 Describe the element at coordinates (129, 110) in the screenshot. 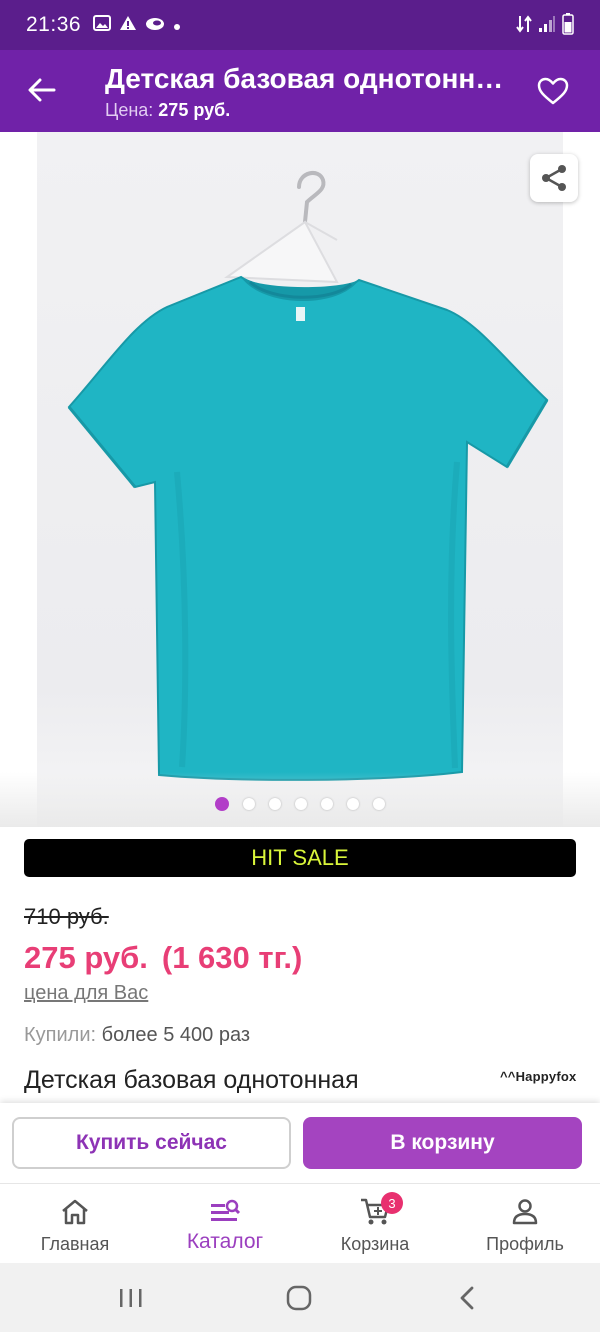

I see `subtitle-price-label: Цена:` at that location.